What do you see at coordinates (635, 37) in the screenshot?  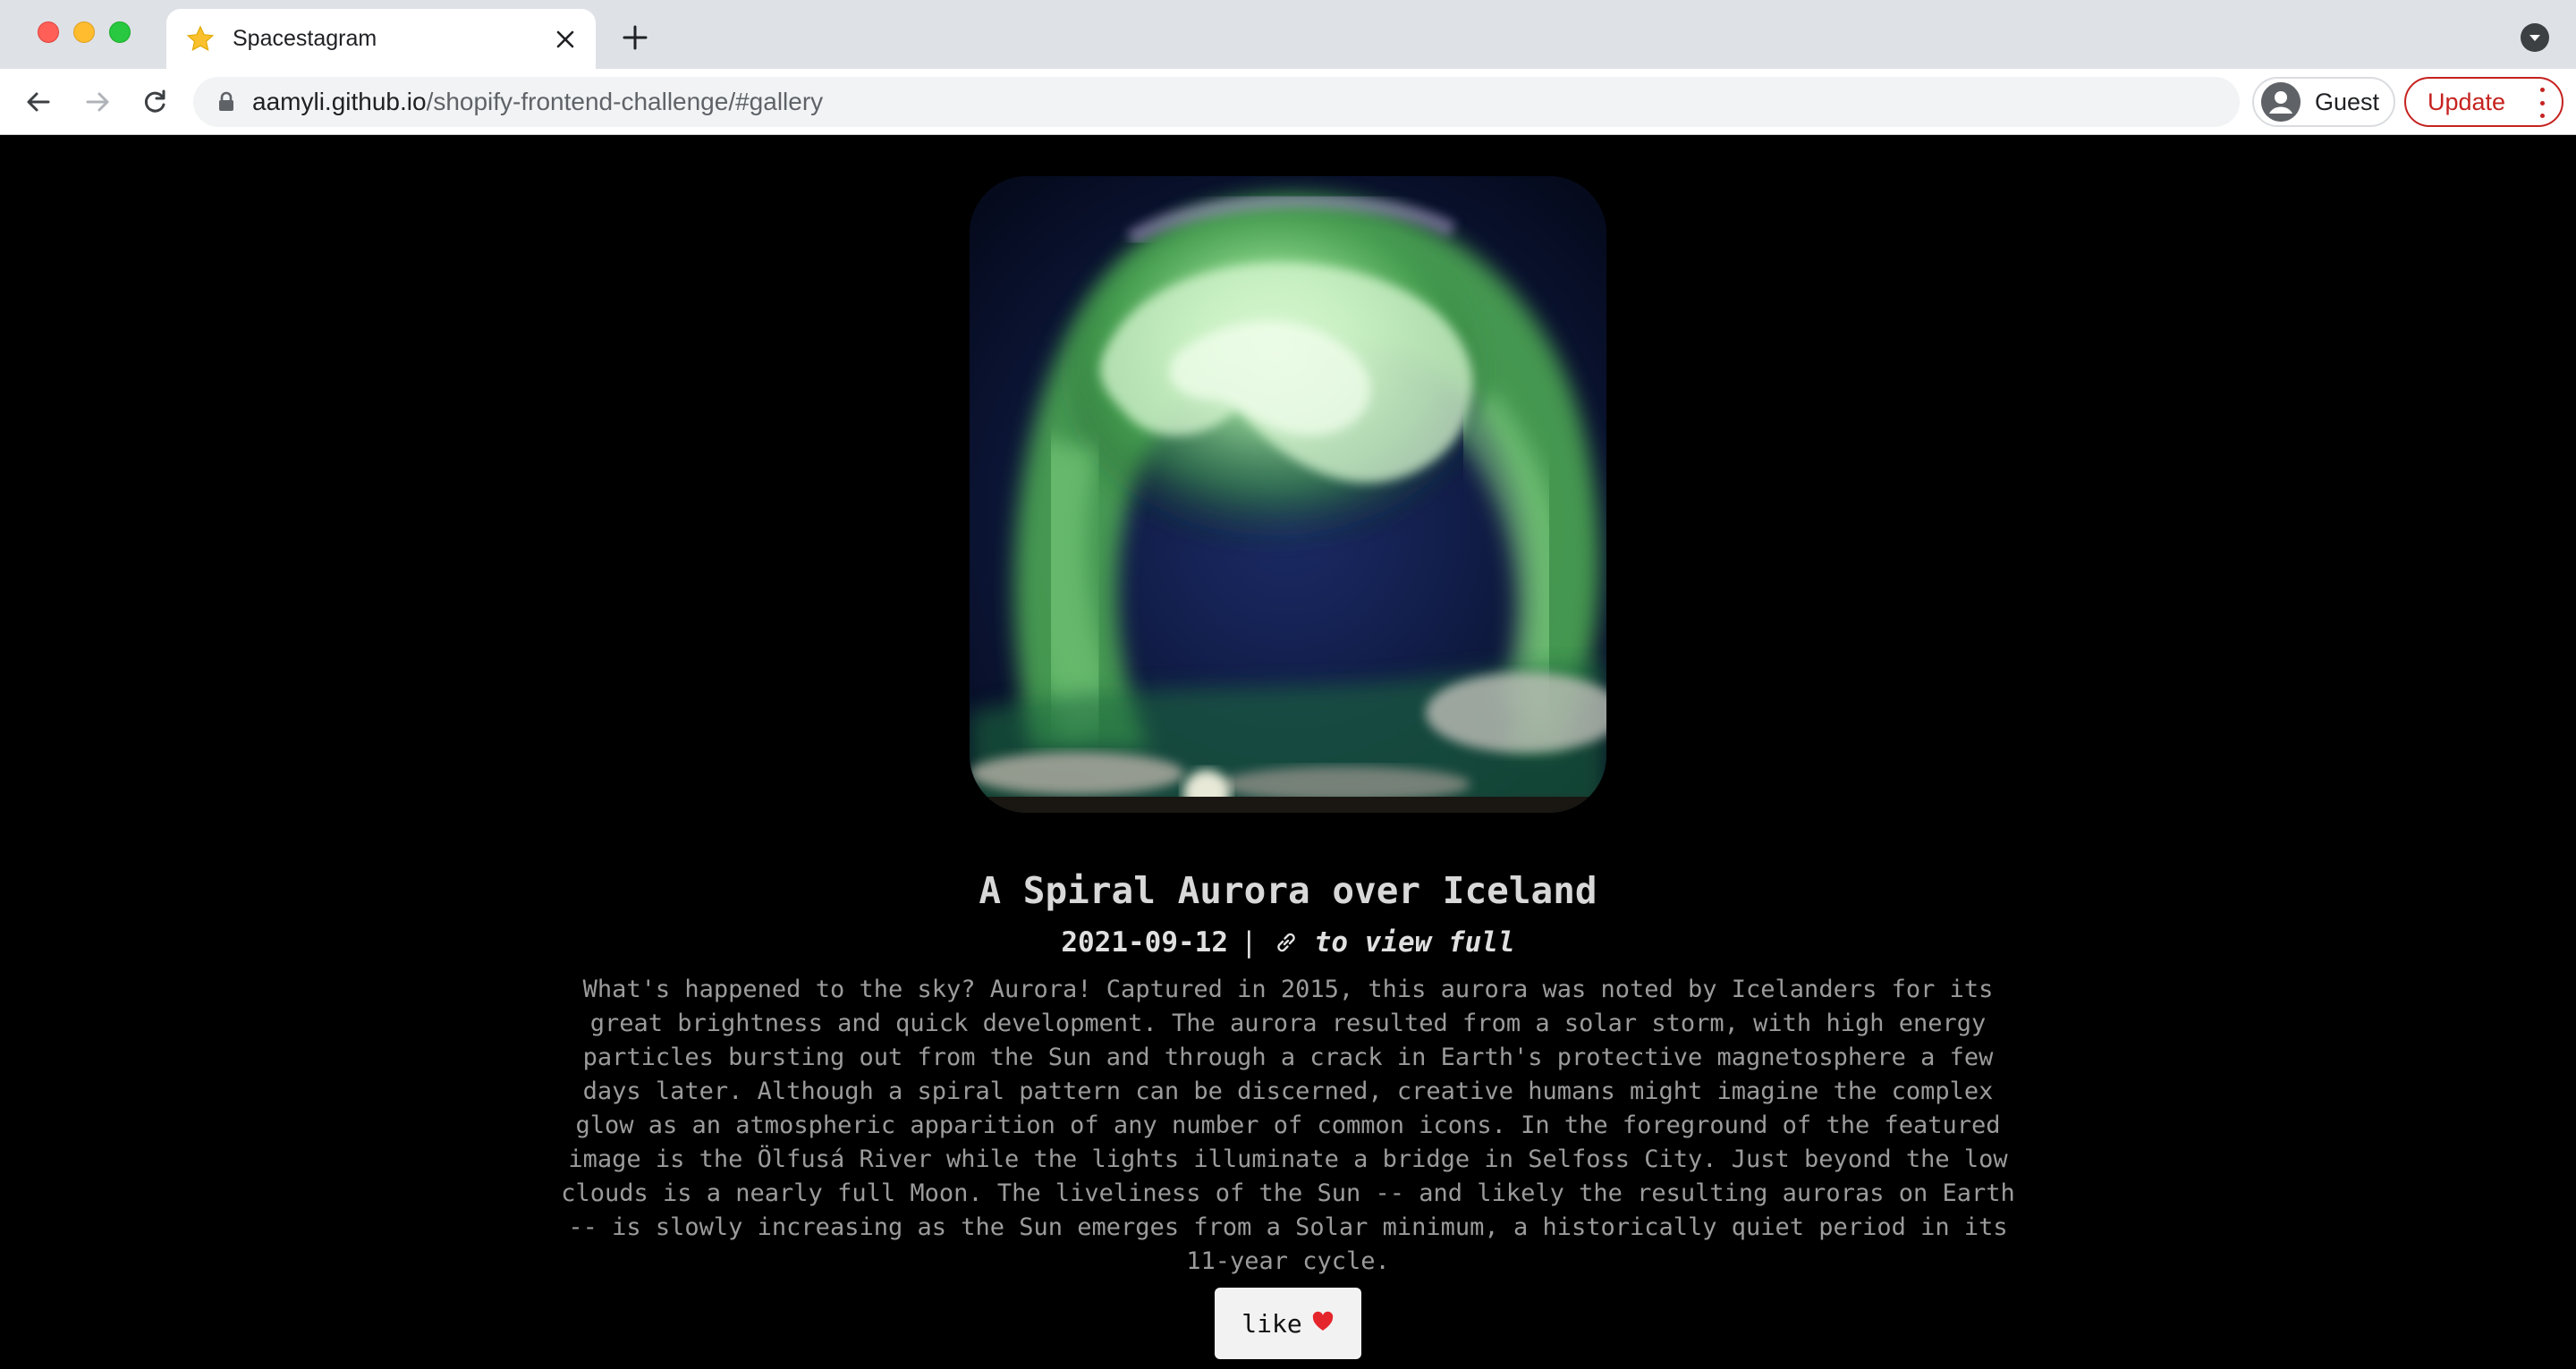 I see `new-tab-icon` at bounding box center [635, 37].